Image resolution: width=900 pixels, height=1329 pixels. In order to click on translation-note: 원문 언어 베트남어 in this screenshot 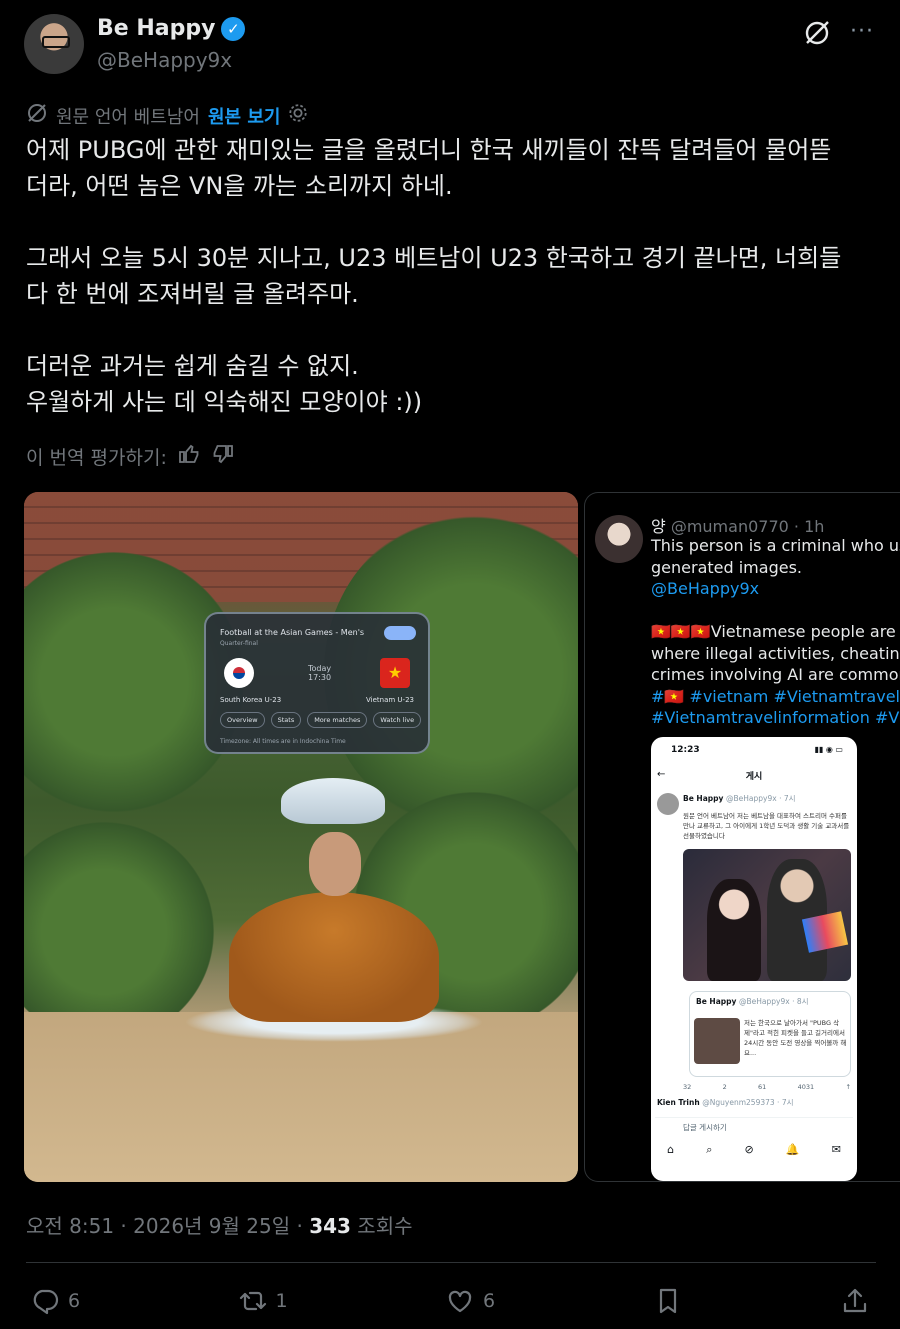, I will do `click(128, 117)`.